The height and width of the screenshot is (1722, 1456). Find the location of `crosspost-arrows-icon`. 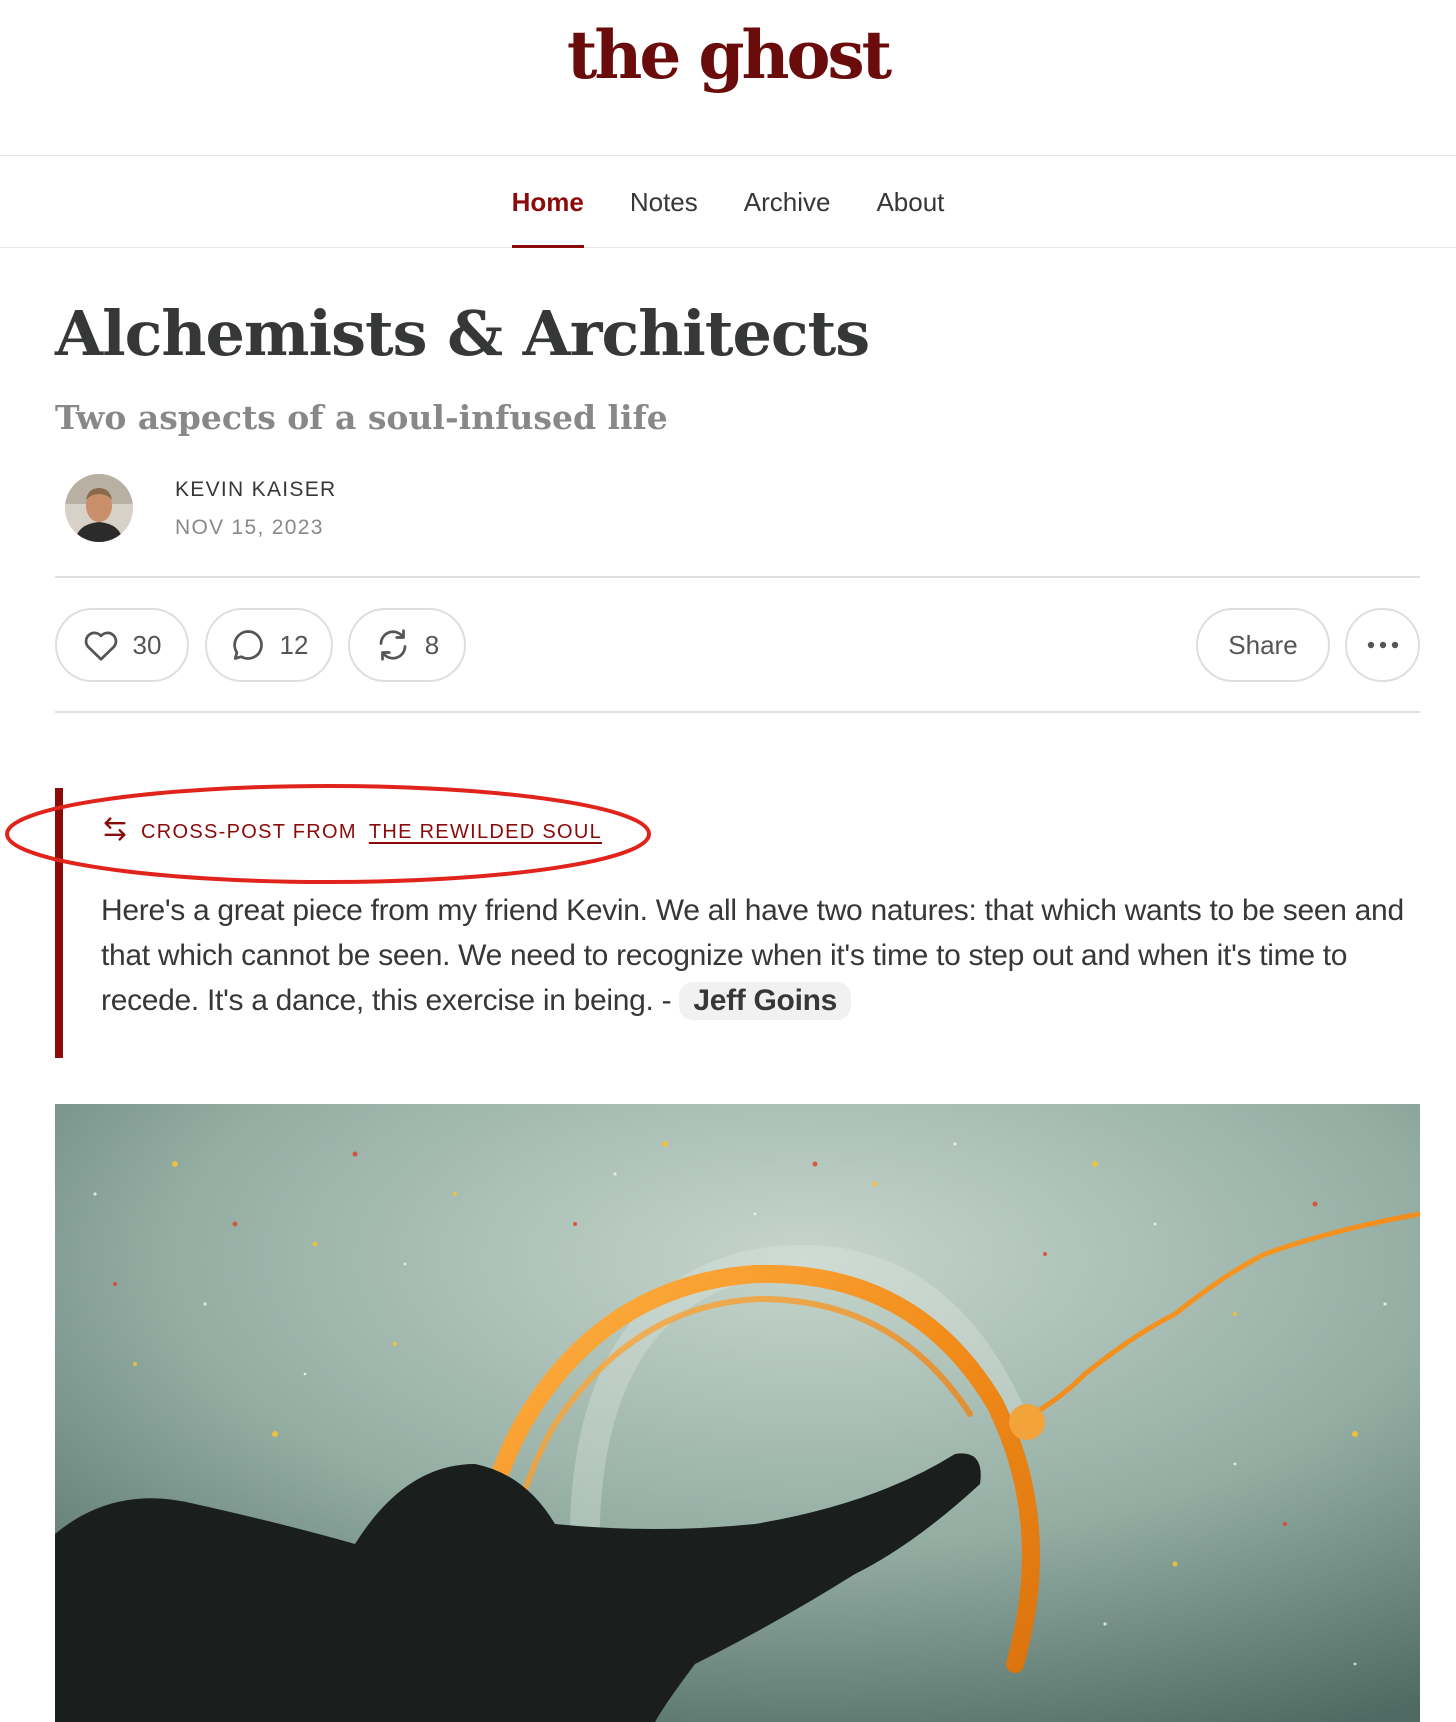

crosspost-arrows-icon is located at coordinates (115, 832).